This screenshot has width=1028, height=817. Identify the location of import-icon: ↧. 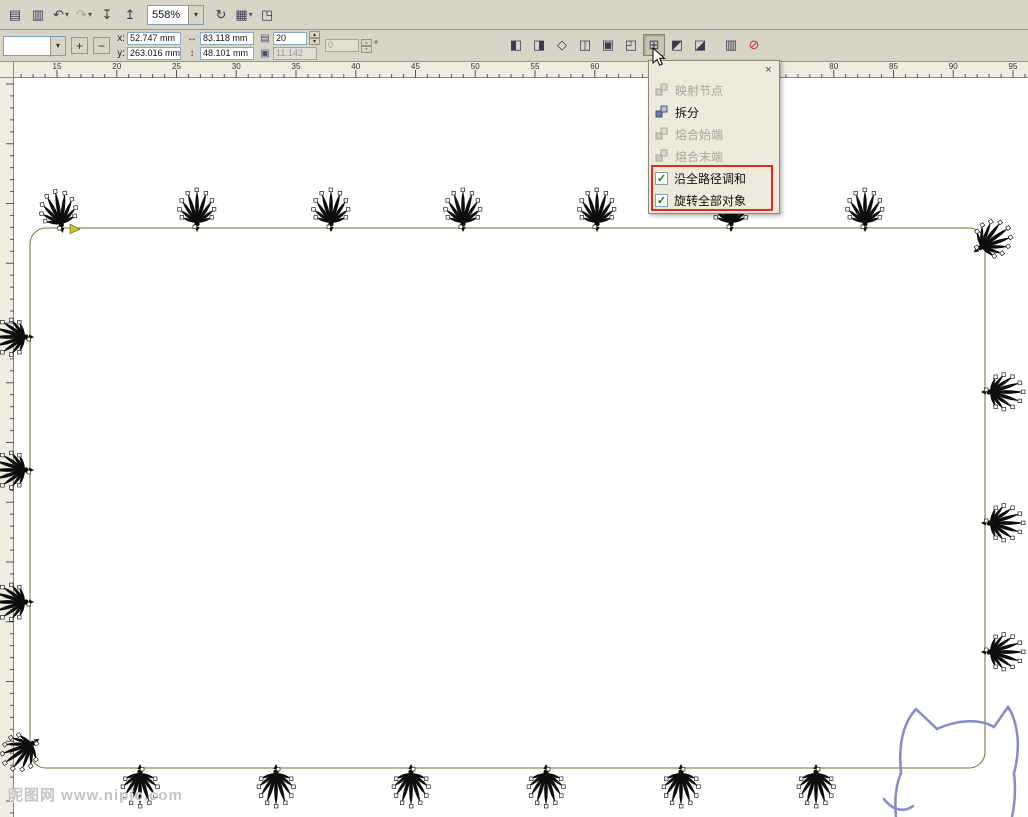
(107, 15).